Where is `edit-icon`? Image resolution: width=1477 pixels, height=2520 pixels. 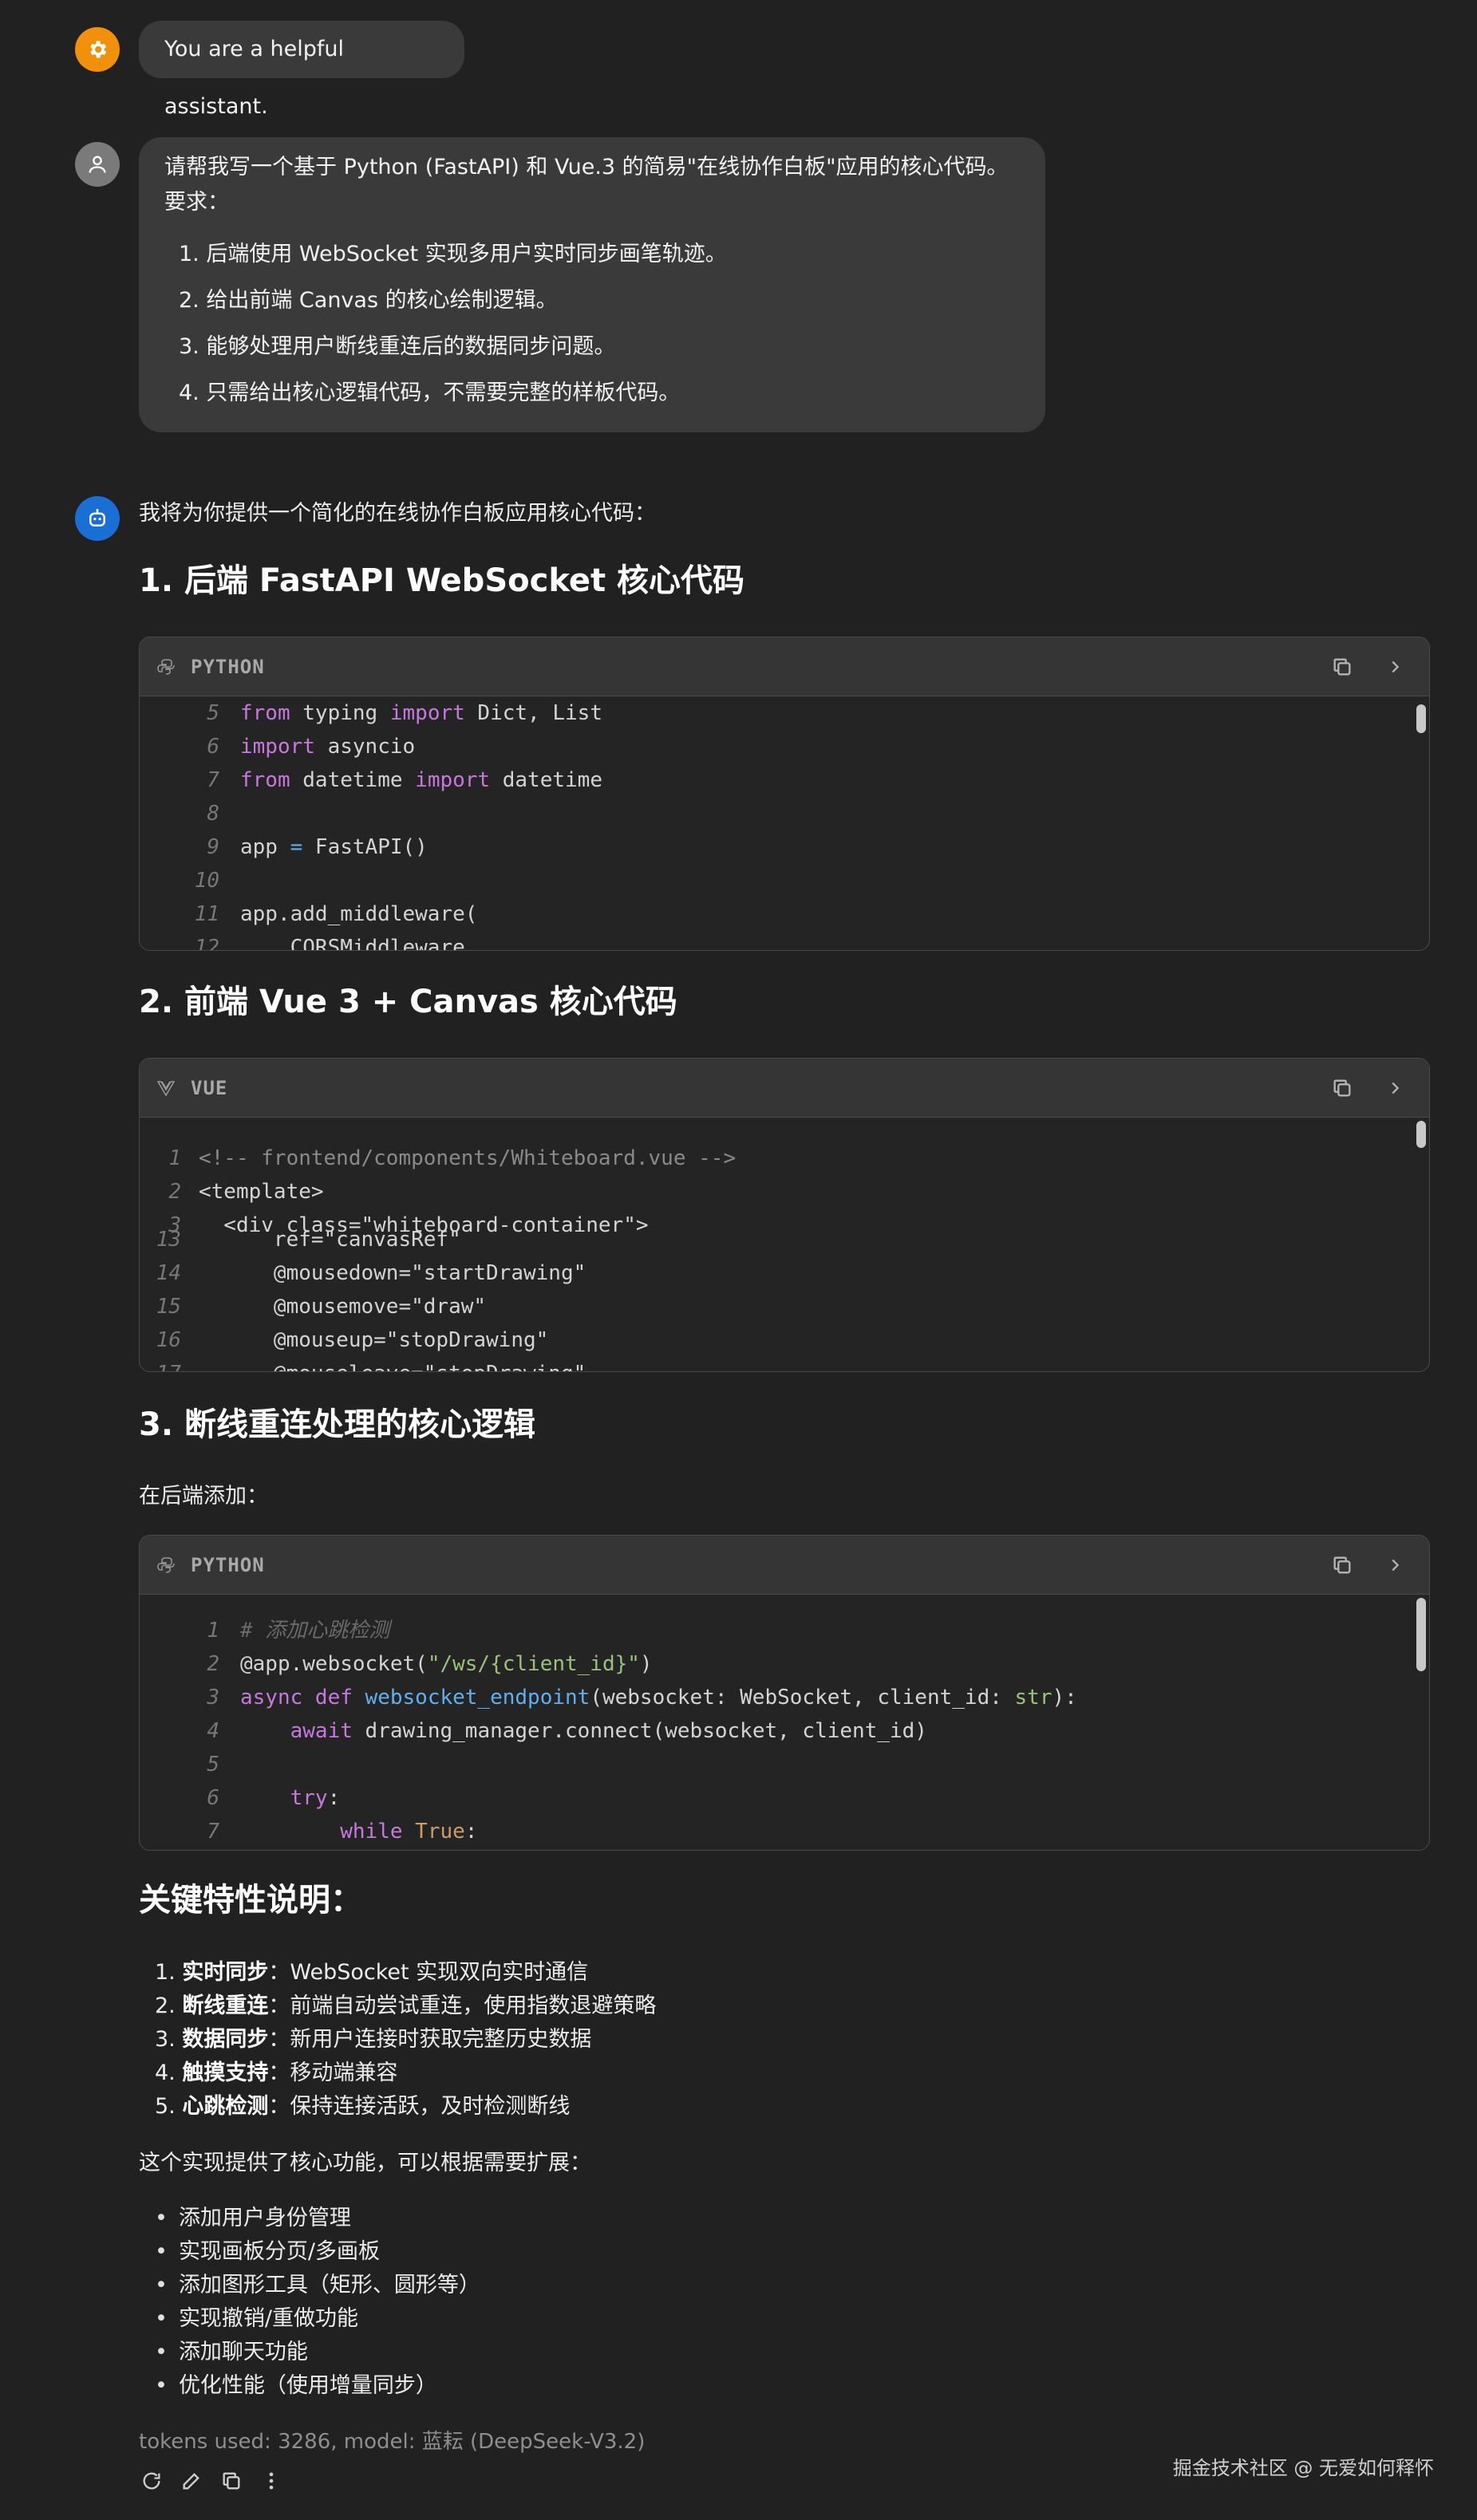 edit-icon is located at coordinates (191, 2481).